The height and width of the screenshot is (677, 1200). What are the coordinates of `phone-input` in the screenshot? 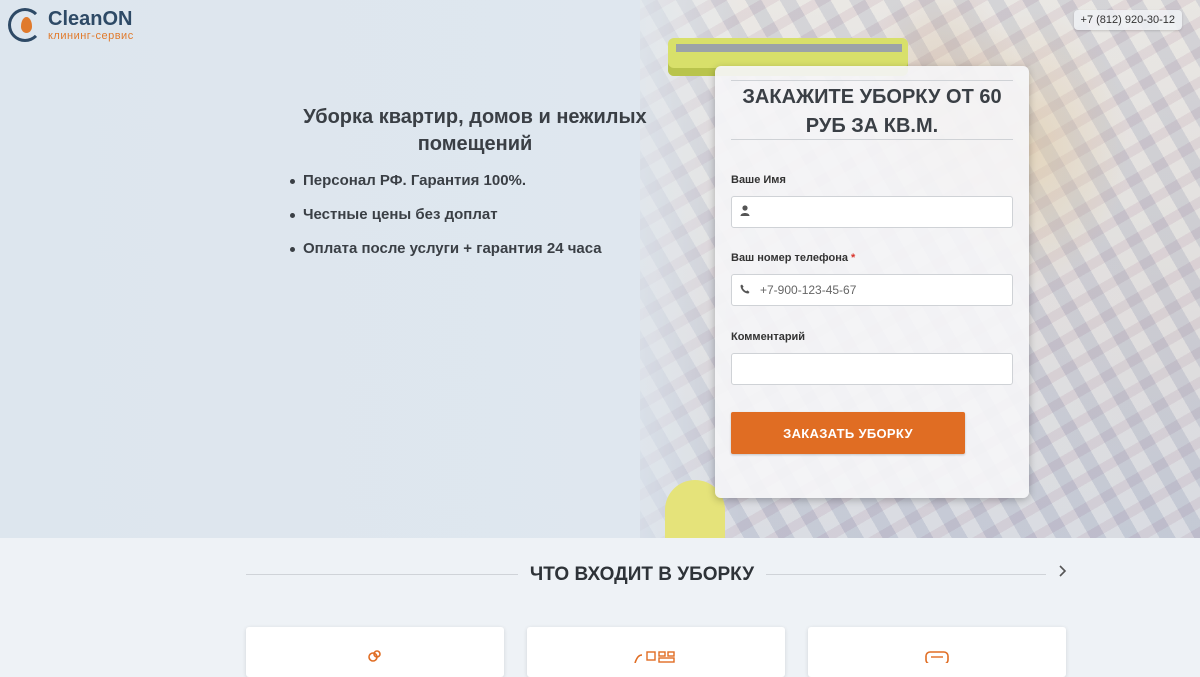 It's located at (880, 290).